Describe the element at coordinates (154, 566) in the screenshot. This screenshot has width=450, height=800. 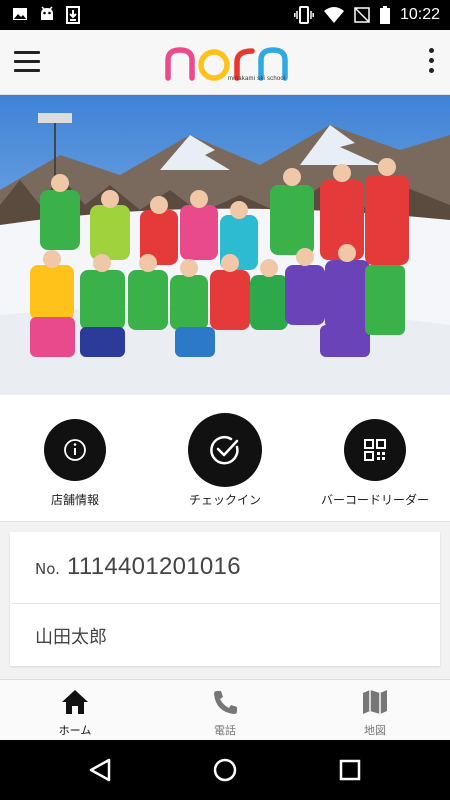
I see `member-number: 1114401201016` at that location.